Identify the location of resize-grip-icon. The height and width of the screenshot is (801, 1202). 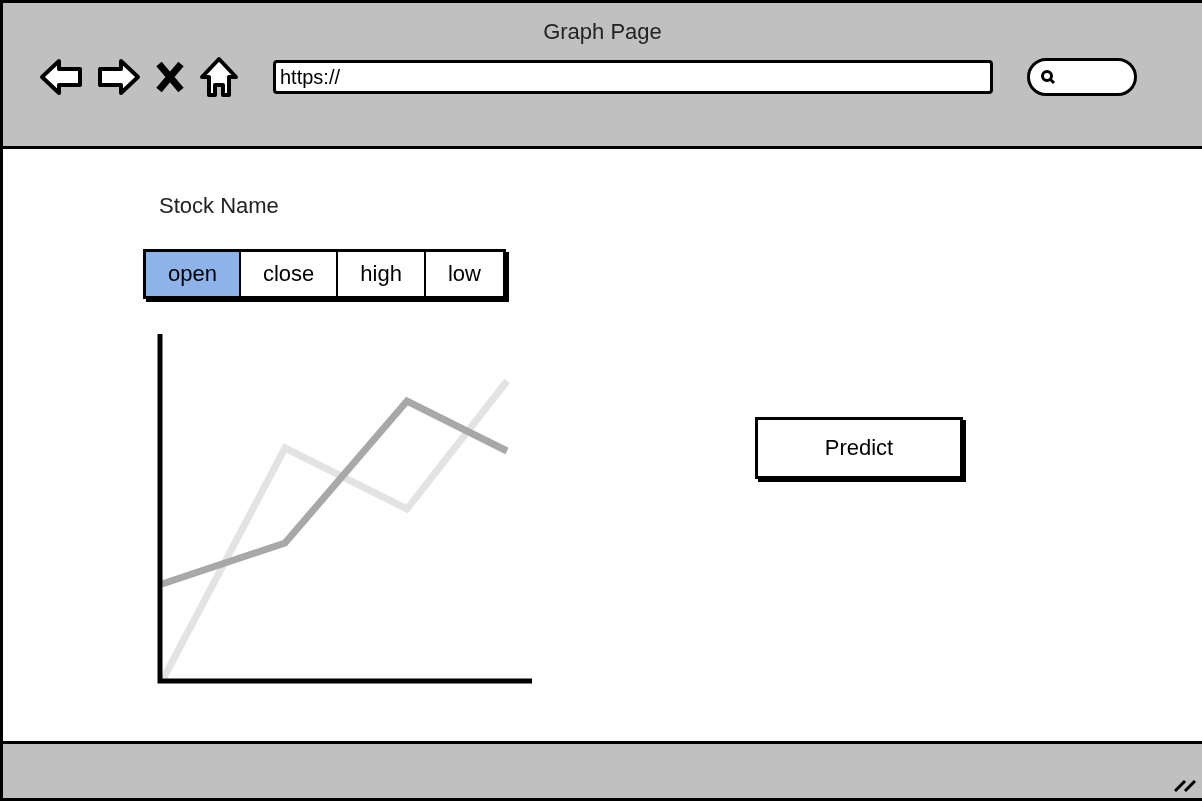
(1185, 786).